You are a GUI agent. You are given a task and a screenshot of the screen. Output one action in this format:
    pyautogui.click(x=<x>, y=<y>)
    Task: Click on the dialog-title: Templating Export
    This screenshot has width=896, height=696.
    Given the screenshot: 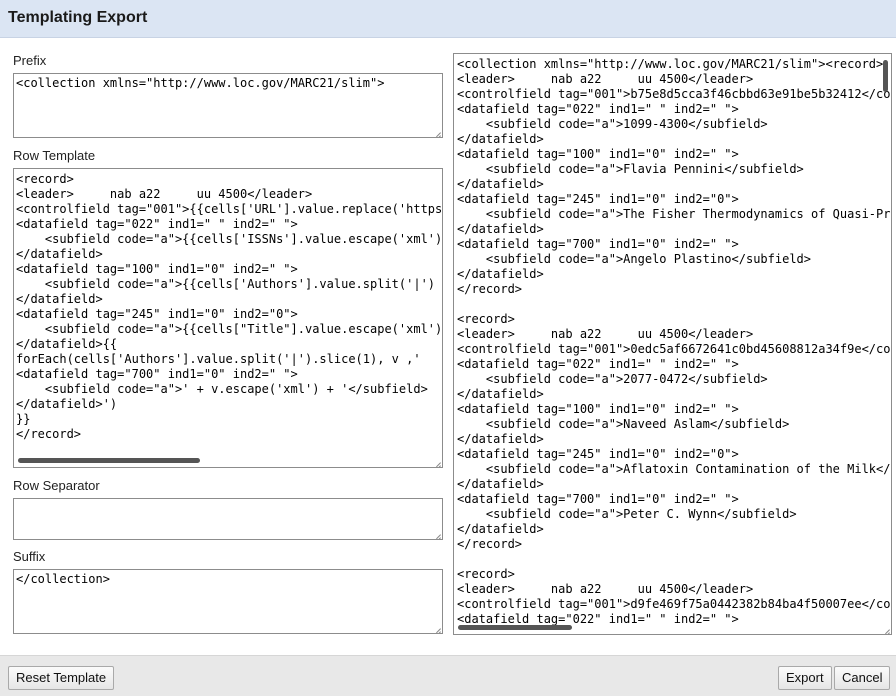 What is the action you would take?
    pyautogui.click(x=78, y=17)
    